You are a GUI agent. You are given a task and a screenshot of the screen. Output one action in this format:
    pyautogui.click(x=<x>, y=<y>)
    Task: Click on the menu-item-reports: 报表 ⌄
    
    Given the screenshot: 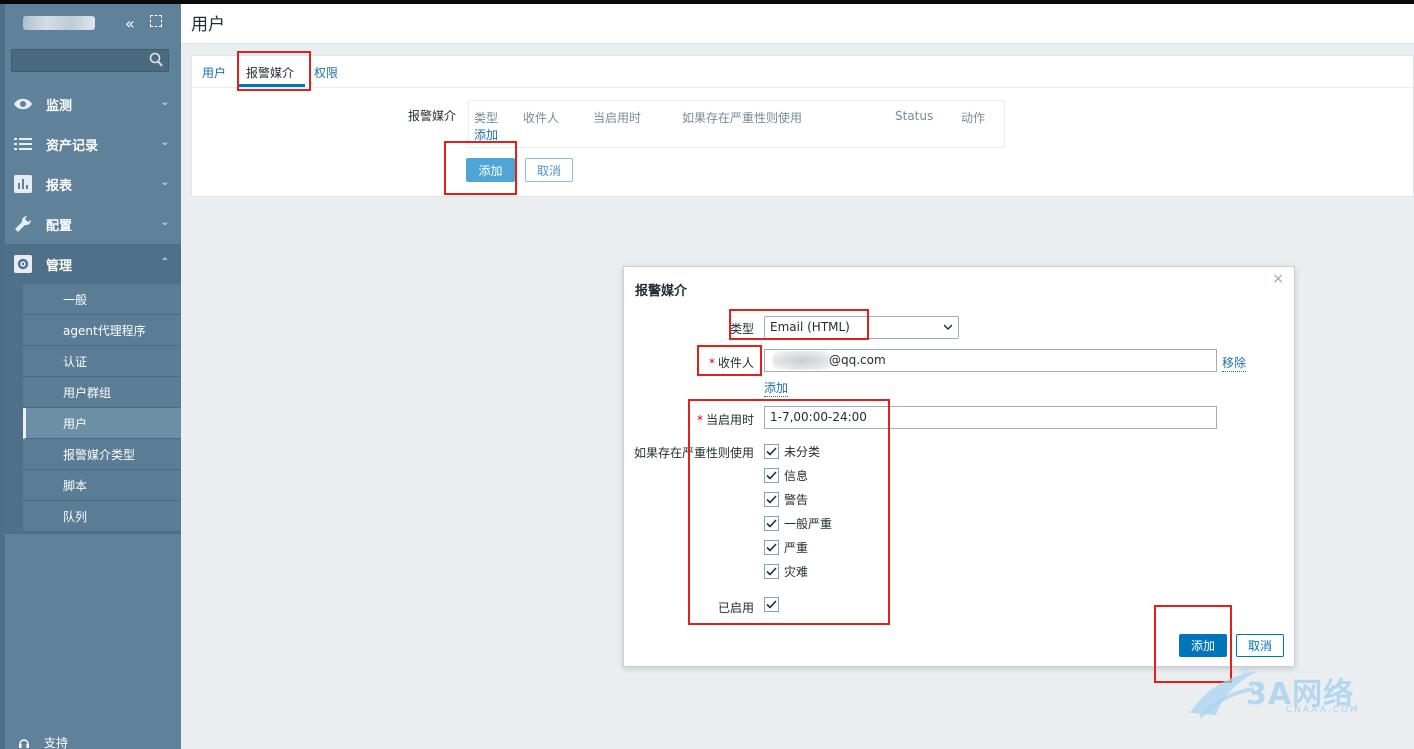 What is the action you would take?
    pyautogui.click(x=93, y=184)
    